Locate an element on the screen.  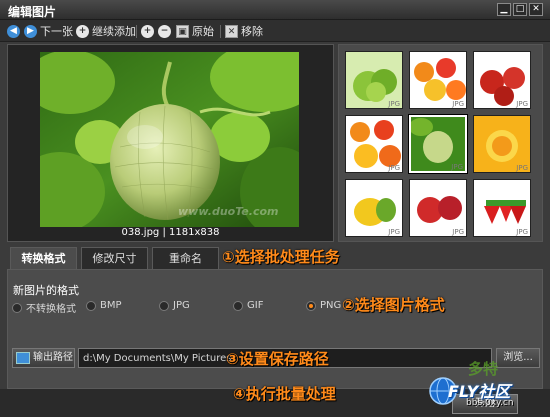
zoom-in-button: + is located at coordinates (147, 31).